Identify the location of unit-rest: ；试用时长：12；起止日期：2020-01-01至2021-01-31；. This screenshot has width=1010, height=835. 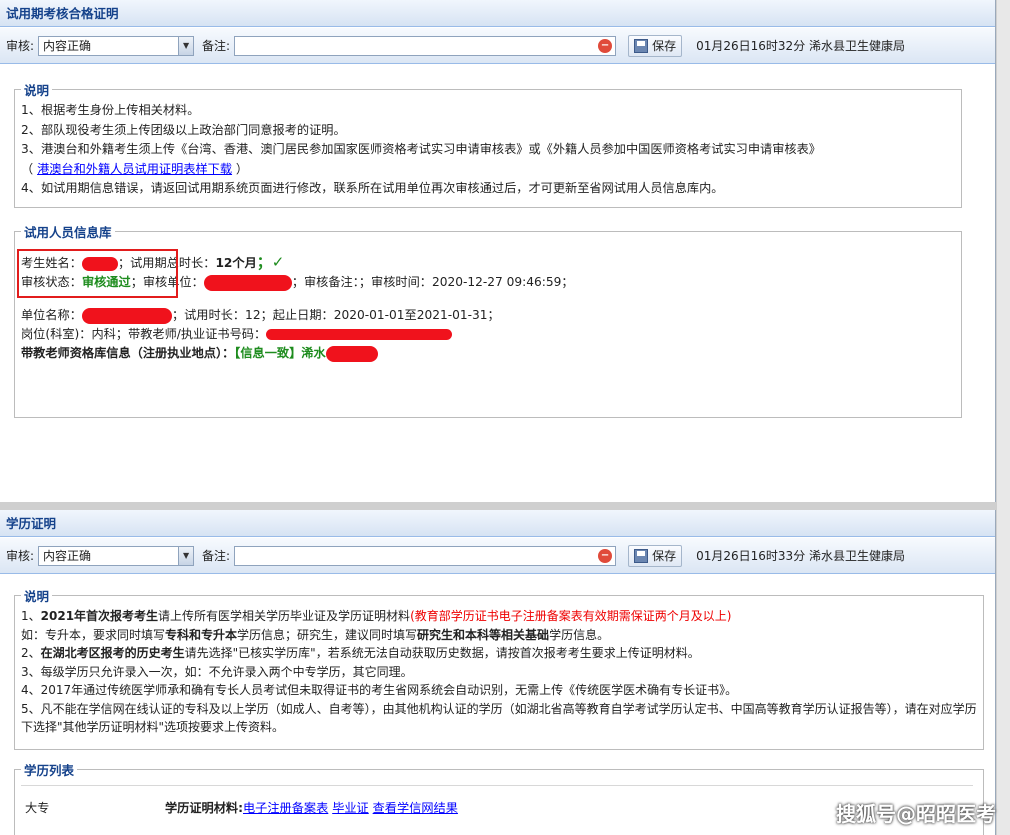
(335, 315).